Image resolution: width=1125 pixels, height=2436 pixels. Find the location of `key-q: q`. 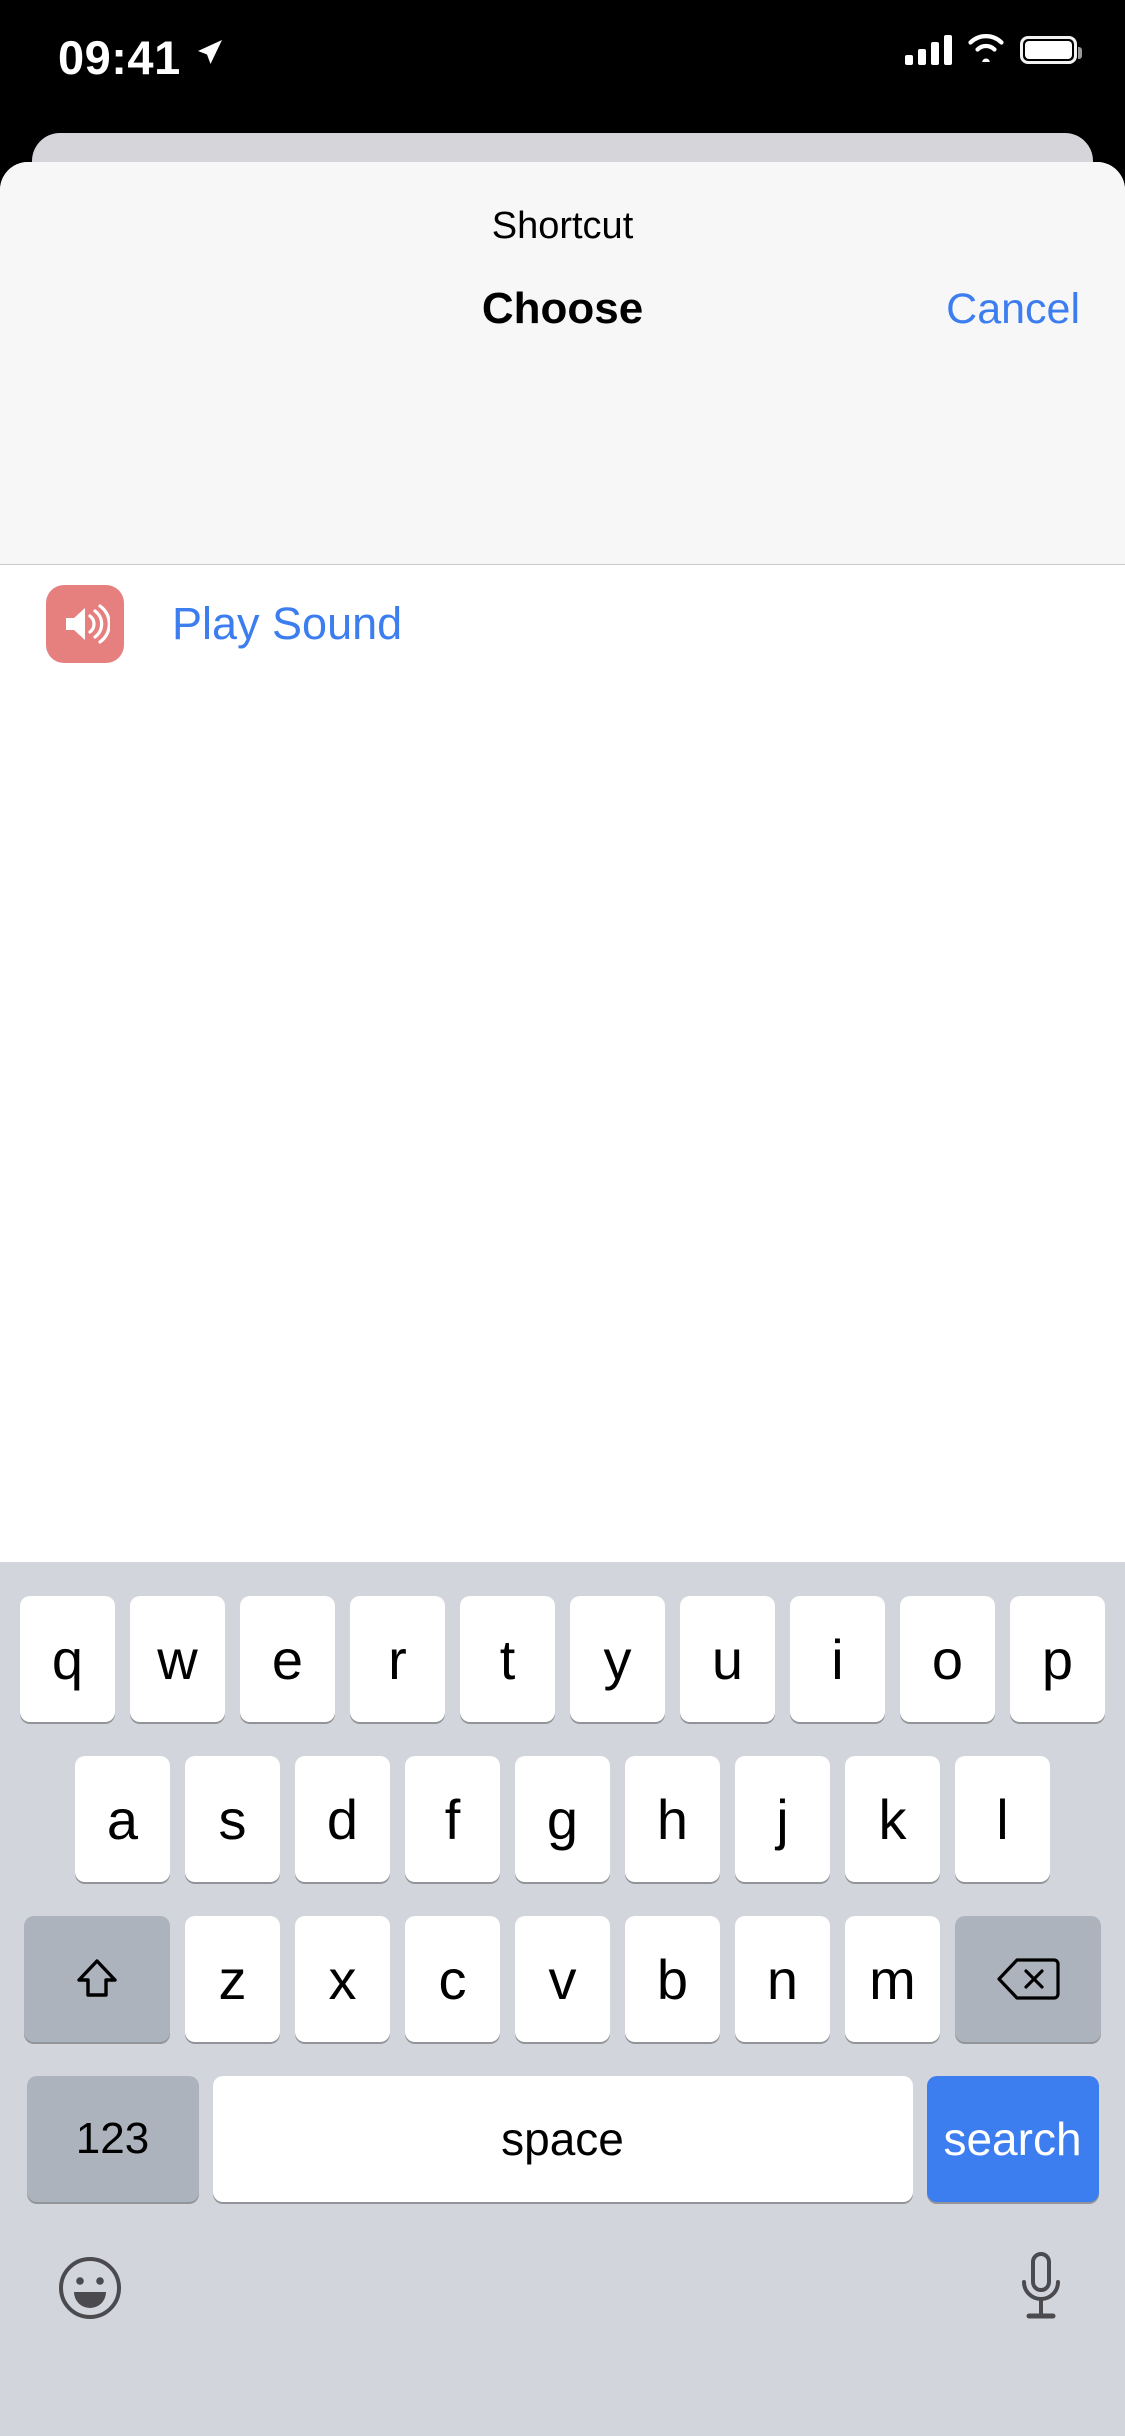

key-q: q is located at coordinates (67, 1659).